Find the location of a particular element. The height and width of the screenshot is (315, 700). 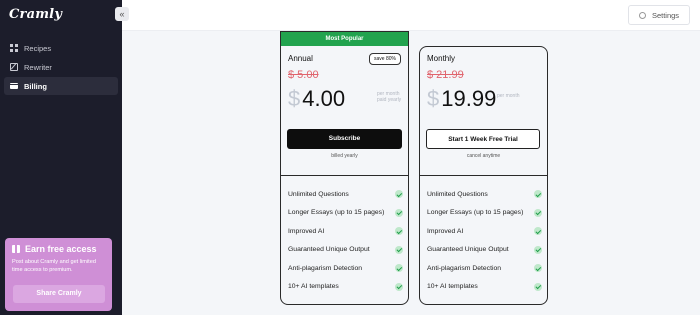

sidebar-nav: Recipes Rewriter Billing is located at coordinates (61, 67).